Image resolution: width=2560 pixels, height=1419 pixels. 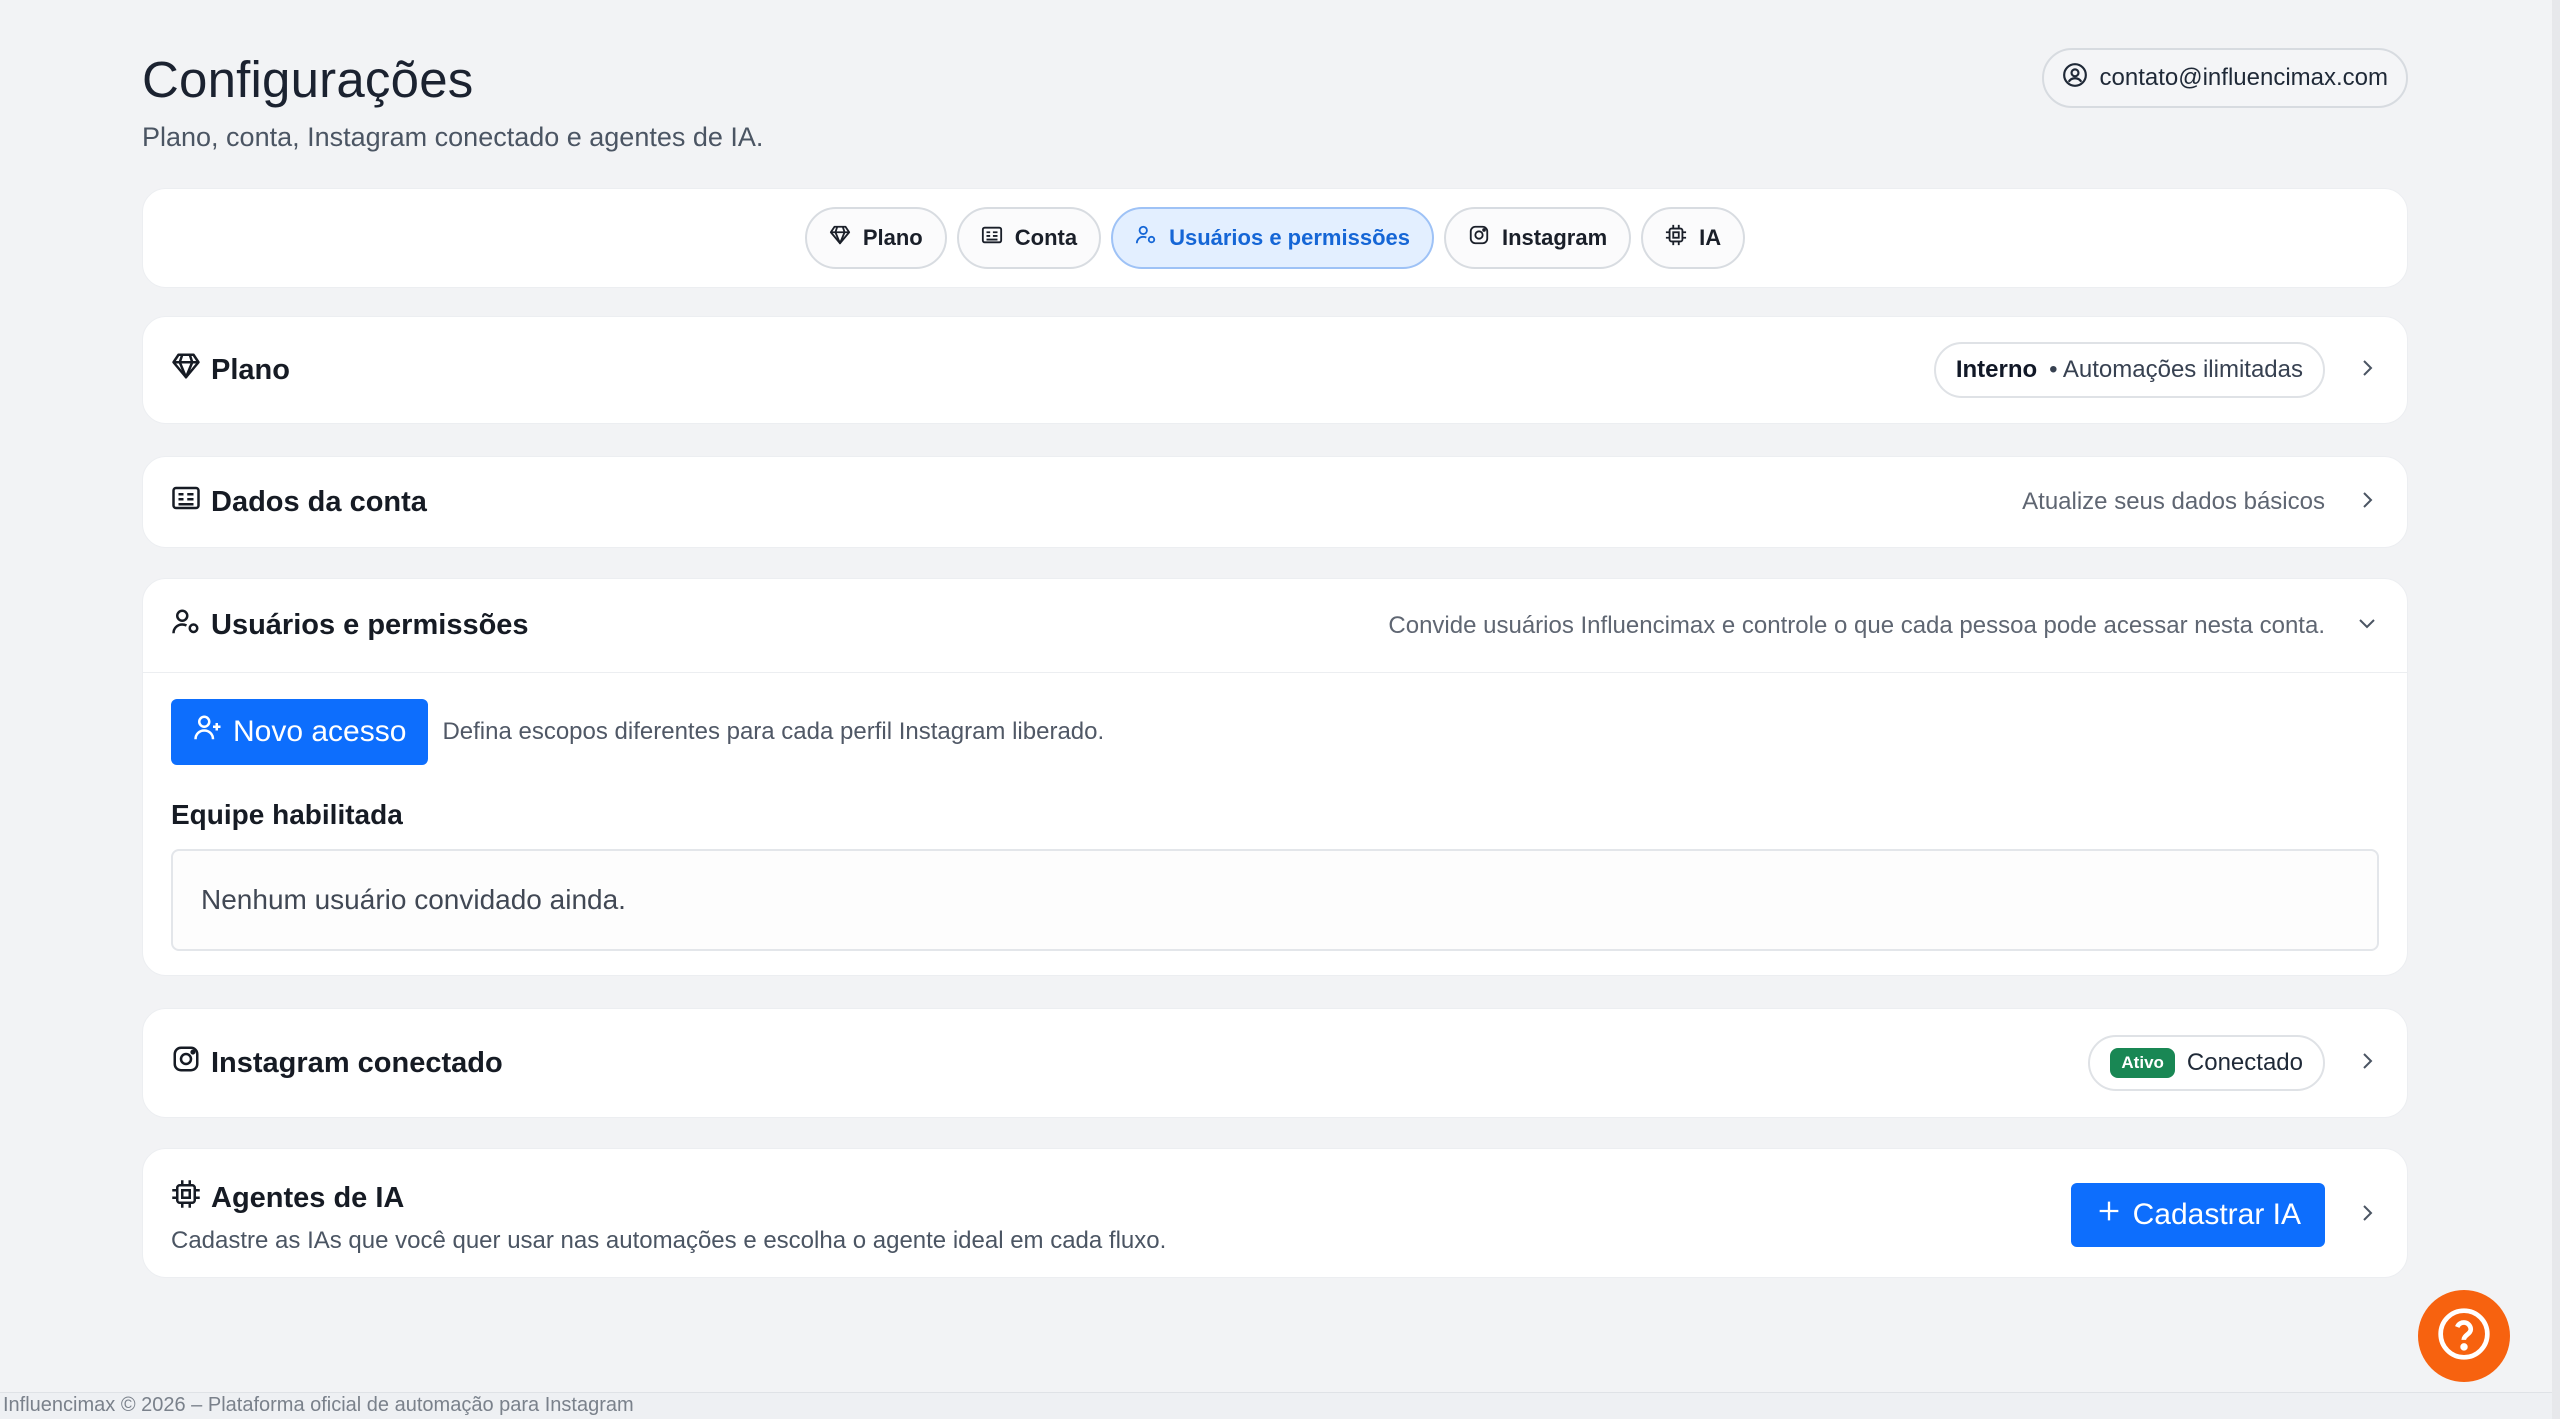 I want to click on plus-icon, so click(x=2109, y=1215).